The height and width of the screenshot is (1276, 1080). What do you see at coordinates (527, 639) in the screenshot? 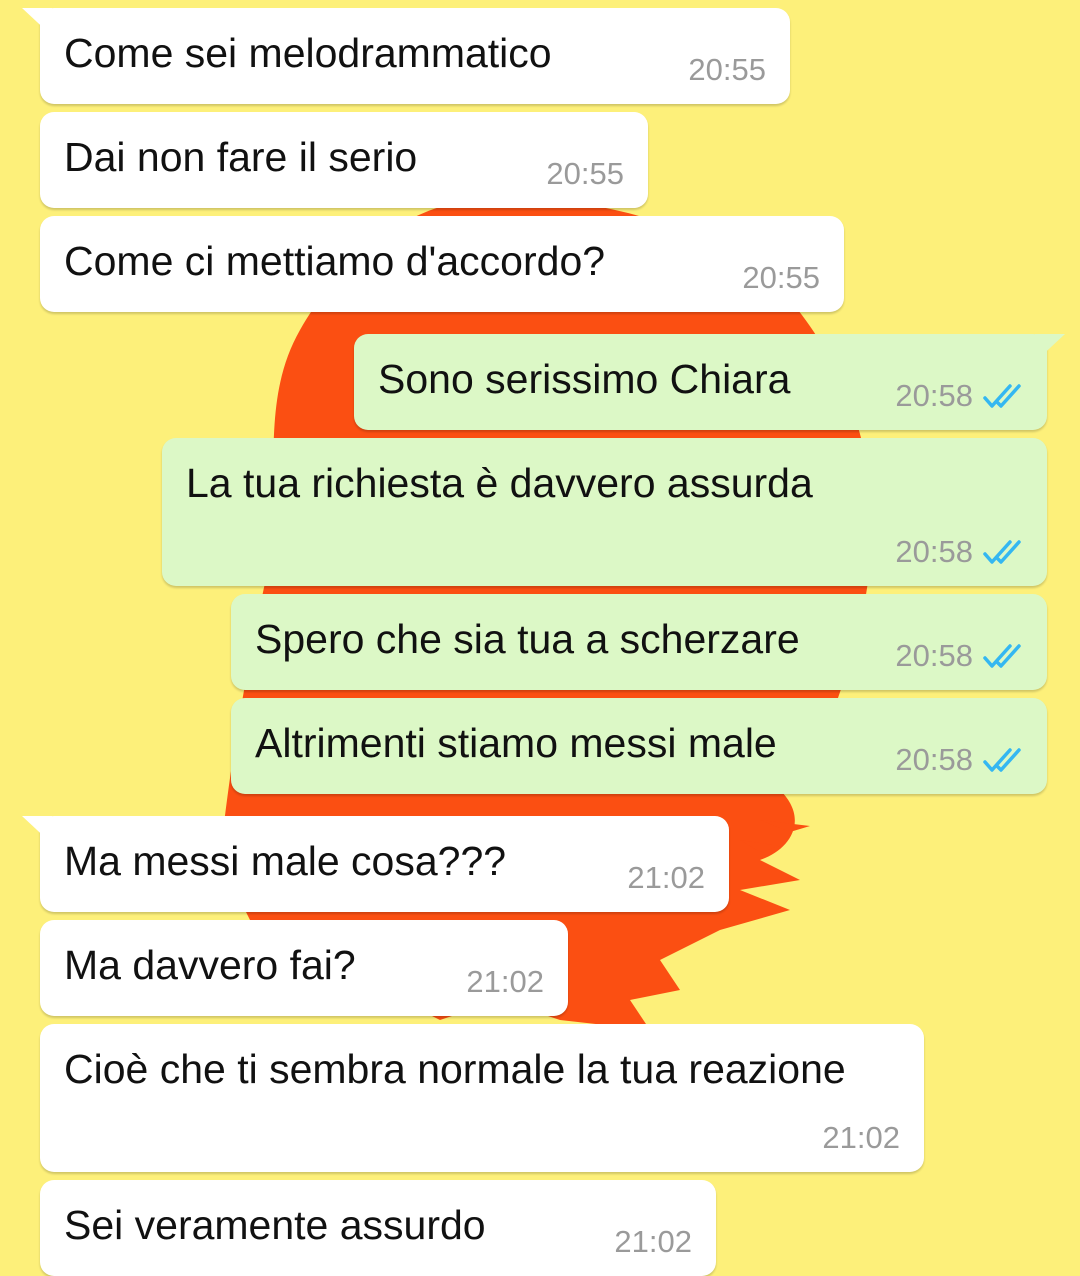
I see `message-text: Spero che sia tua a scherzare` at bounding box center [527, 639].